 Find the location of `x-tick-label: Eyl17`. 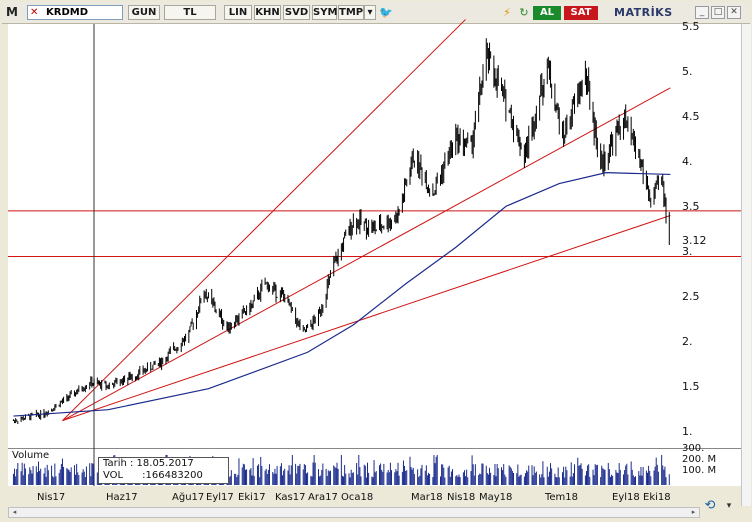

x-tick-label: Eyl17 is located at coordinates (220, 497).